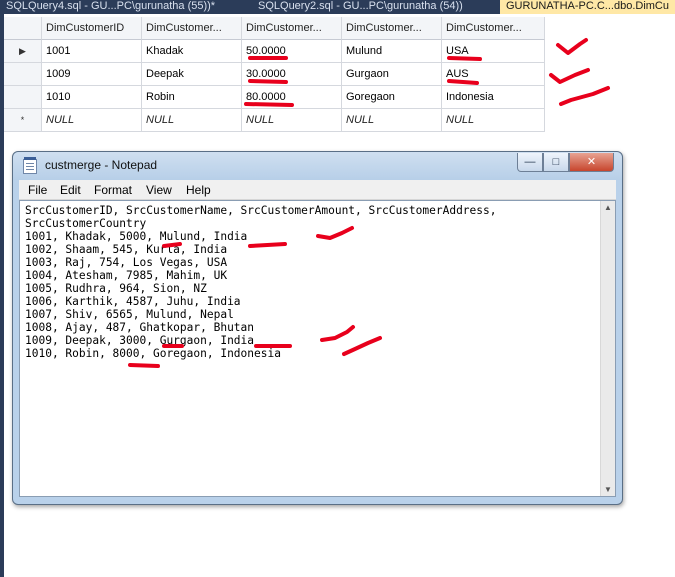 This screenshot has height=577, width=675. I want to click on text-line: 1009, Deepak, 3000, Gurgaon, India, so click(140, 340).